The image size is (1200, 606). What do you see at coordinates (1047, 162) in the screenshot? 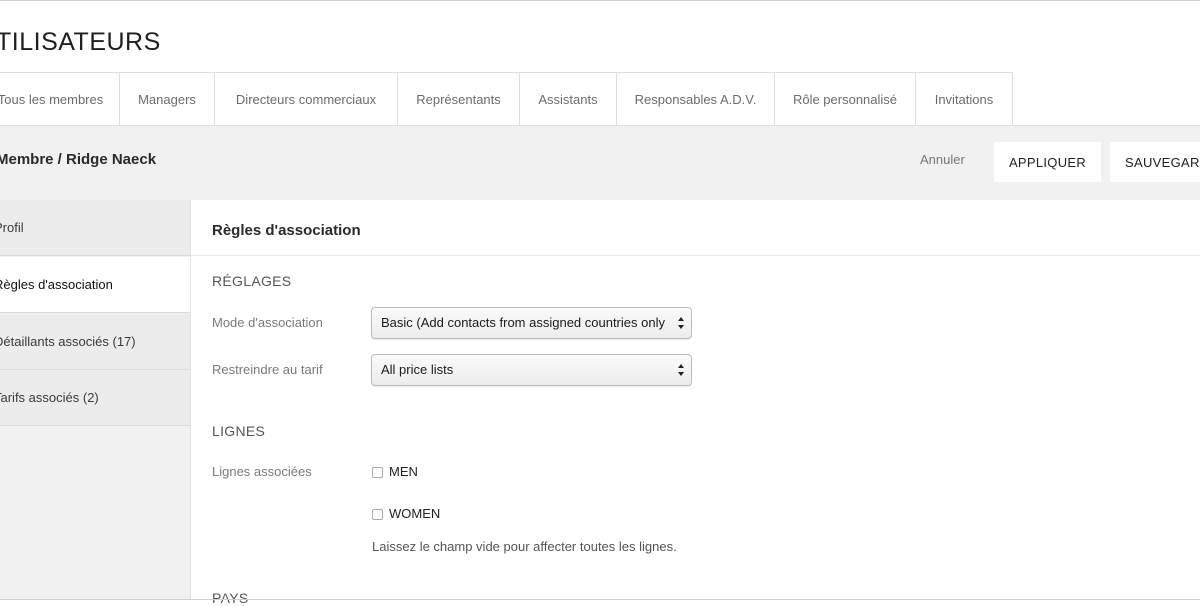
I see `apply-button: APPLIQUER` at bounding box center [1047, 162].